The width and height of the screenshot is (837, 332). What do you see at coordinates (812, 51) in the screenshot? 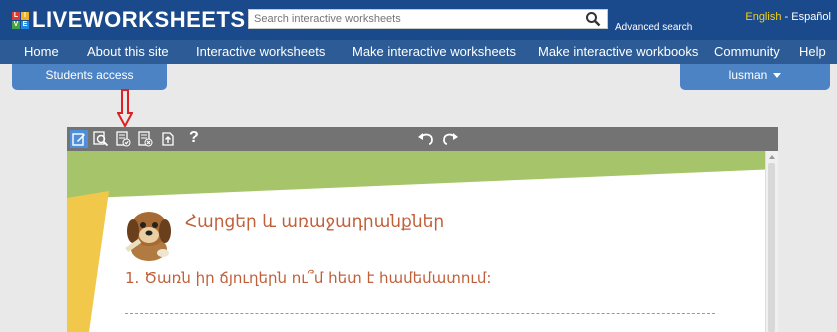
I see `nav-help: Help` at bounding box center [812, 51].